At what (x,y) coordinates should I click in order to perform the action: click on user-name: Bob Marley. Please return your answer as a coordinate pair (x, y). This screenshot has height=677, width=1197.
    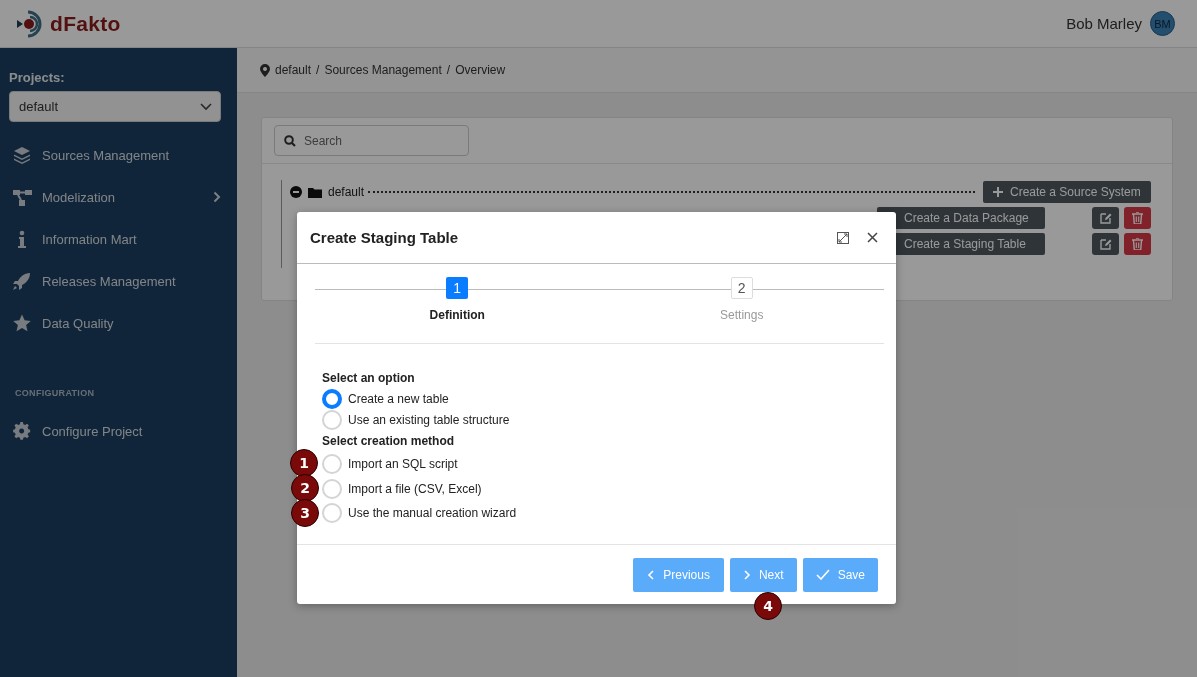
    Looking at the image, I should click on (1104, 23).